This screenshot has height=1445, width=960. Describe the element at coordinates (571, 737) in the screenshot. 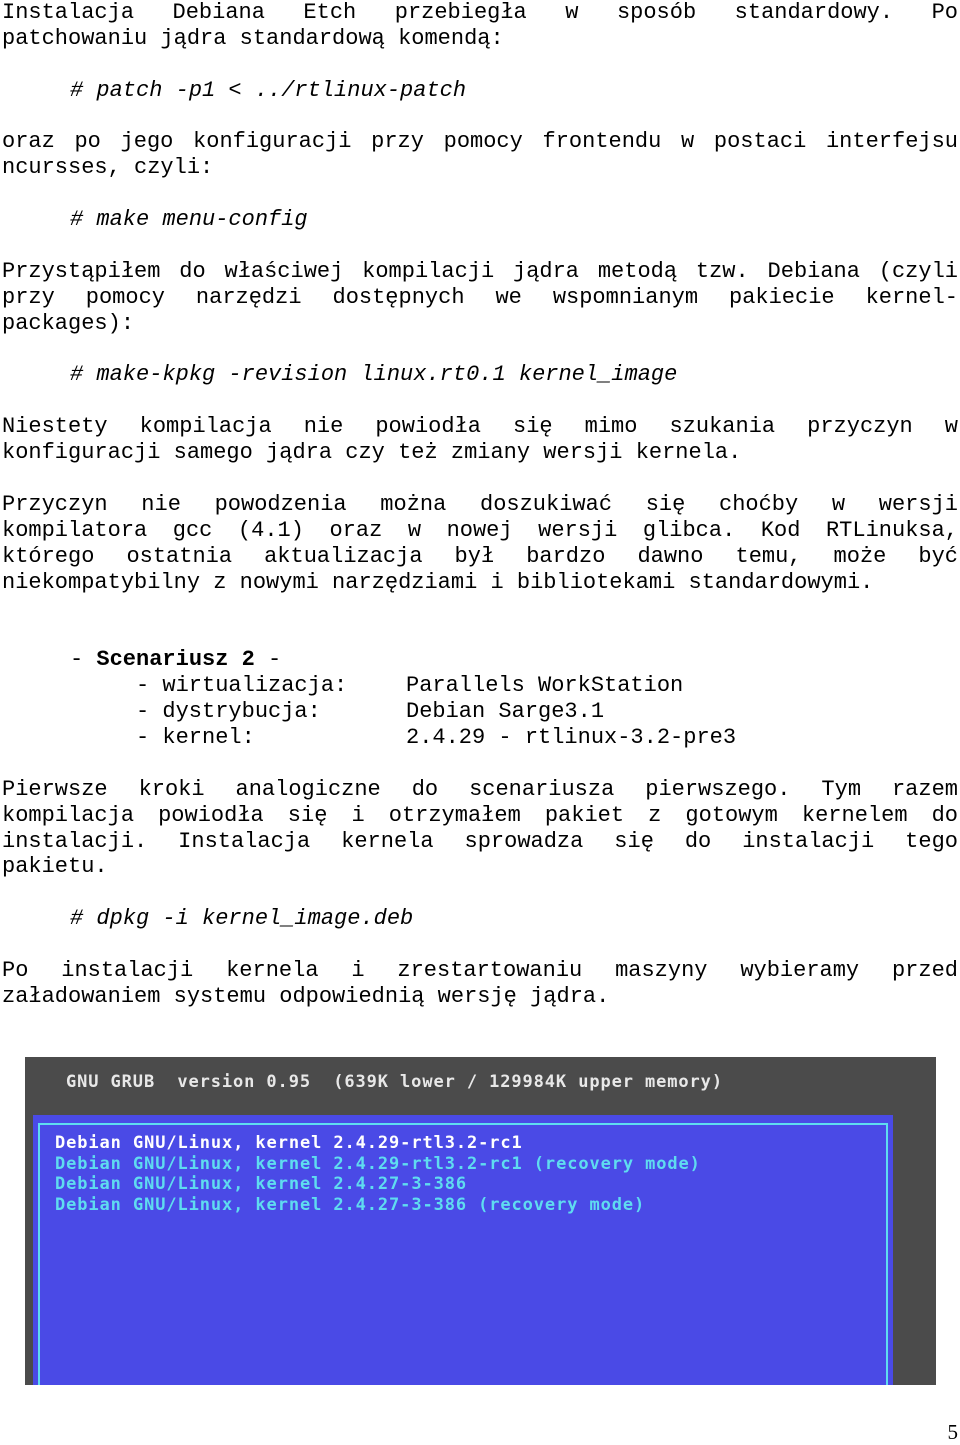

I see `item-value: 2.4.29 - rtlinux-3.2-pre3` at that location.